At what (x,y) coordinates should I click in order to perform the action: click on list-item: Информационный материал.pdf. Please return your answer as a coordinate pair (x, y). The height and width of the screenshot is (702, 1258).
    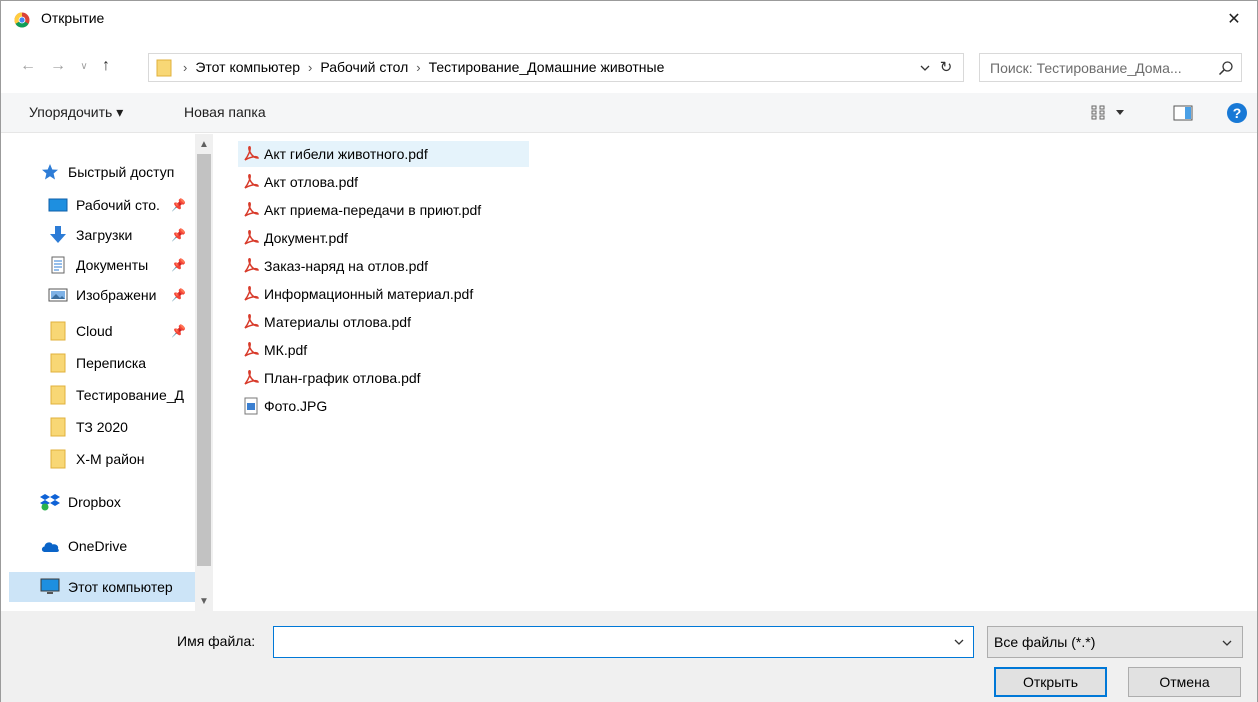
    Looking at the image, I should click on (383, 294).